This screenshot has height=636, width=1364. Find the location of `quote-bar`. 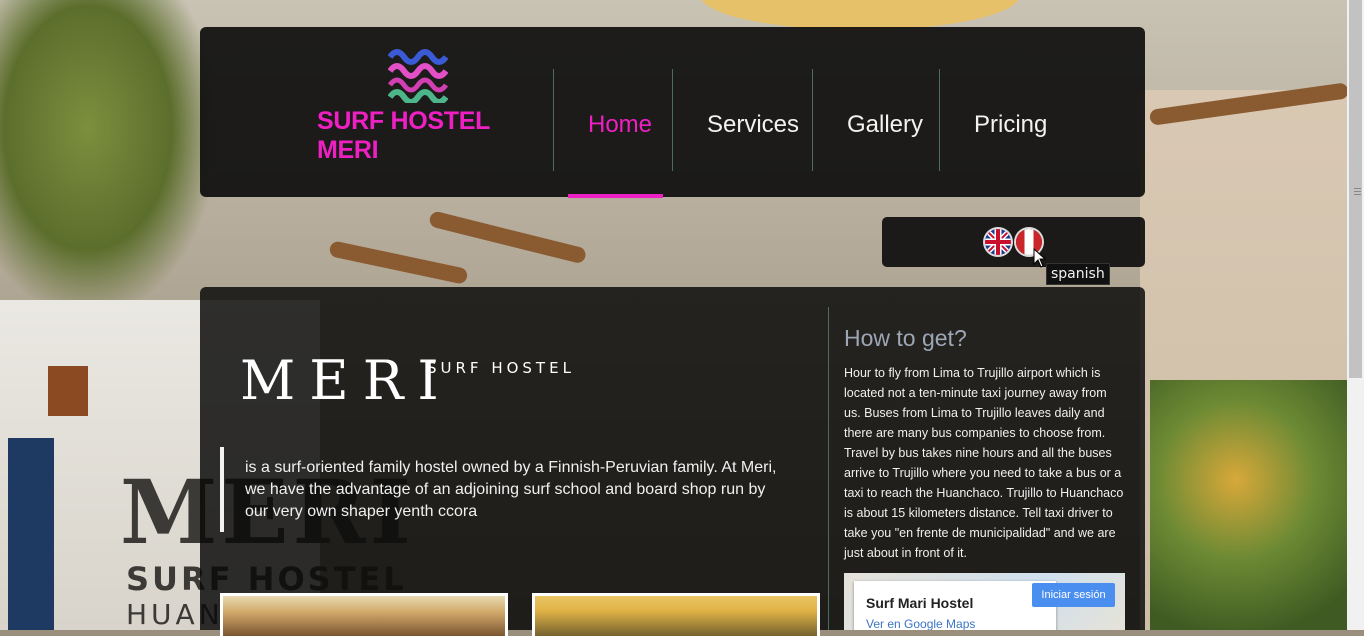

quote-bar is located at coordinates (222, 489).